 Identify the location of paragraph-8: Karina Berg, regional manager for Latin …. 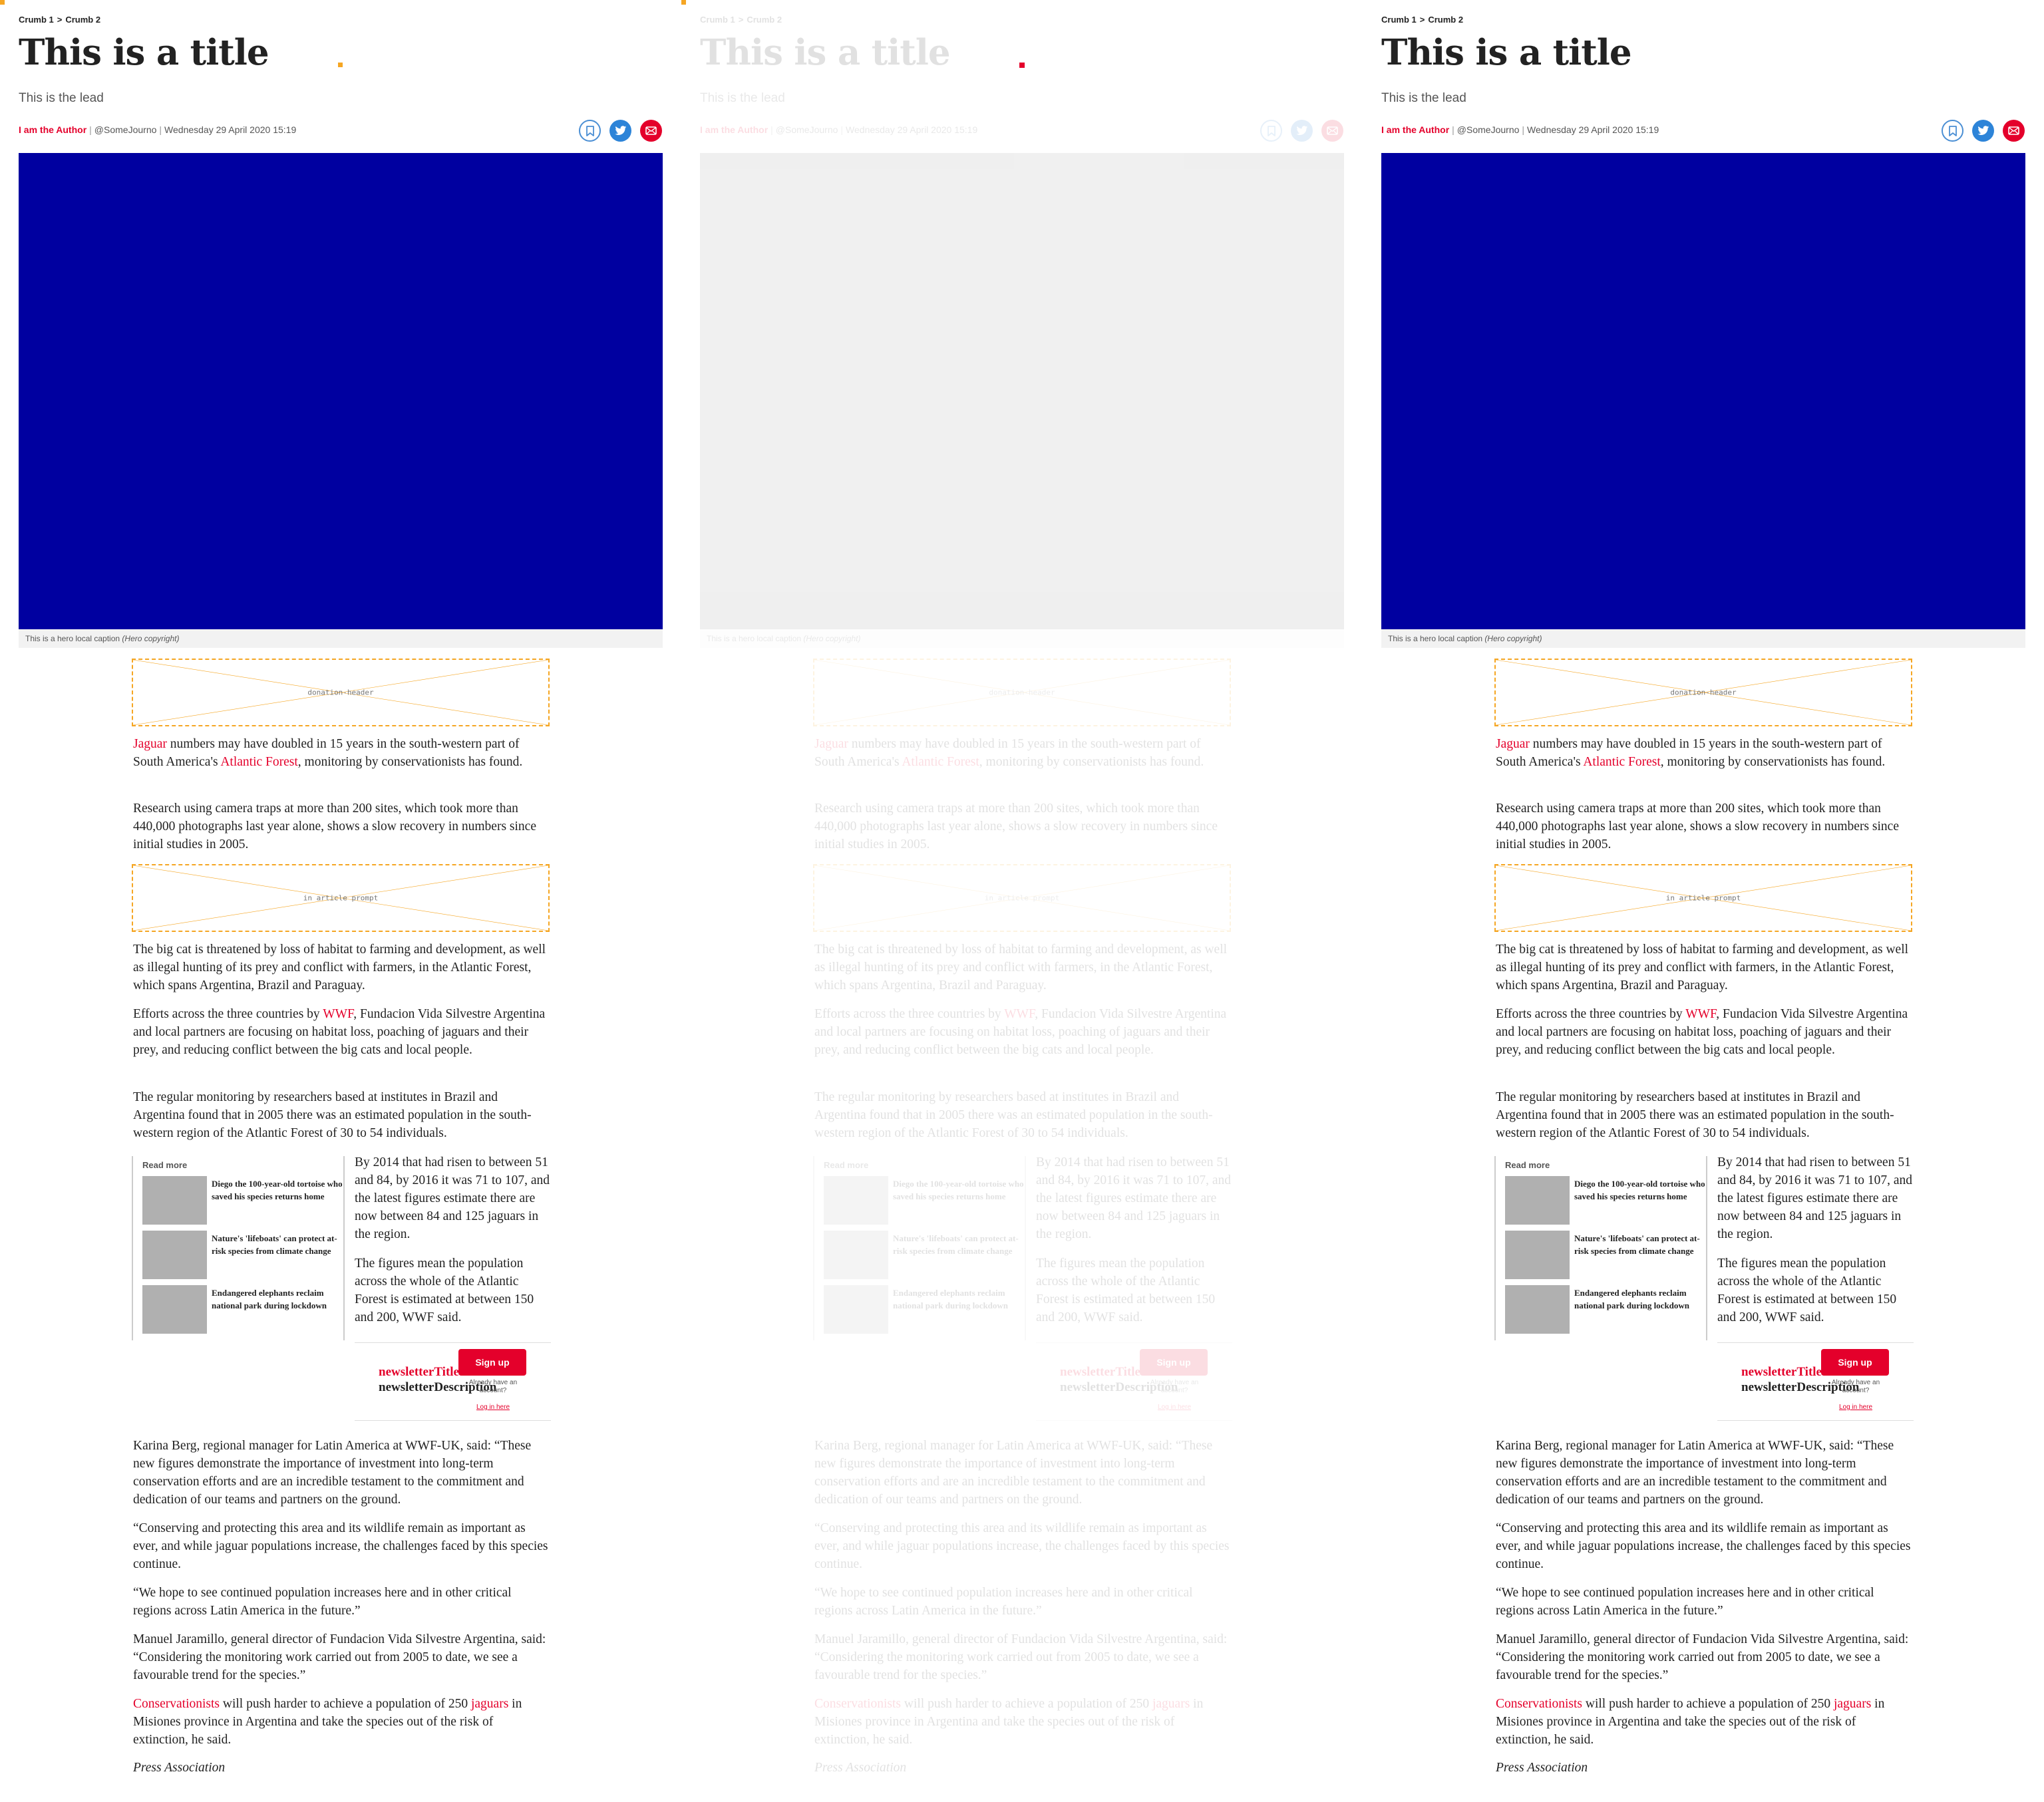
(332, 1473).